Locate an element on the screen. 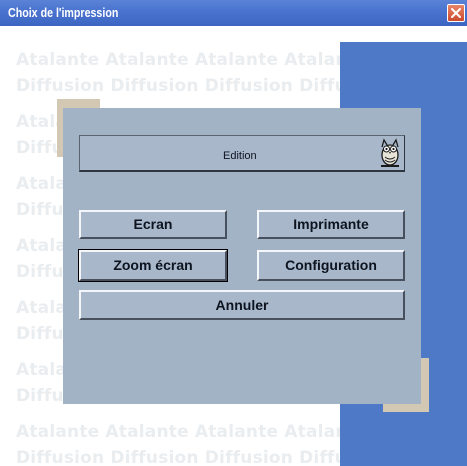  annuler-button: Annuler is located at coordinates (242, 305).